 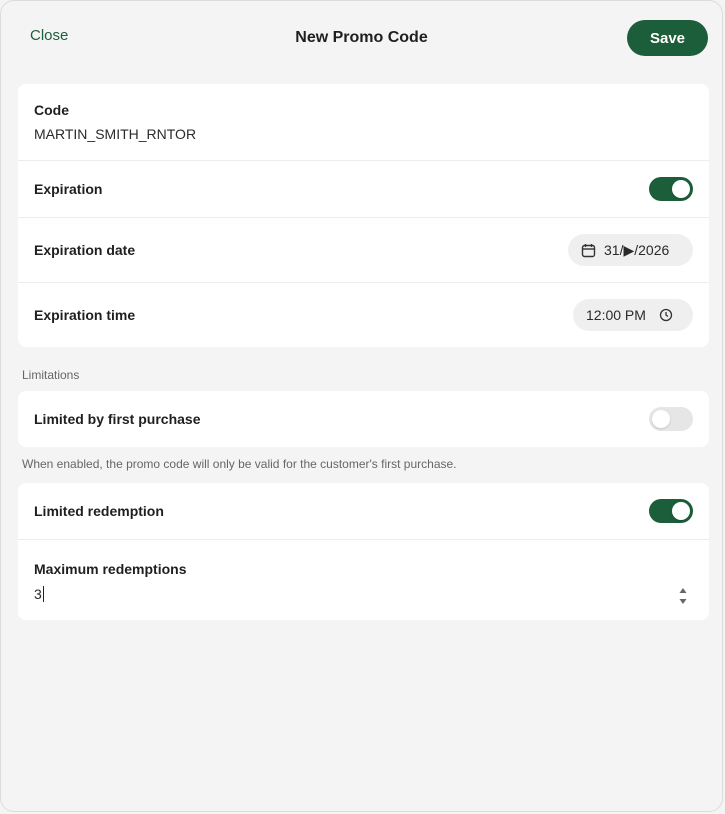 What do you see at coordinates (68, 189) in the screenshot?
I see `expiration-label: Expiration` at bounding box center [68, 189].